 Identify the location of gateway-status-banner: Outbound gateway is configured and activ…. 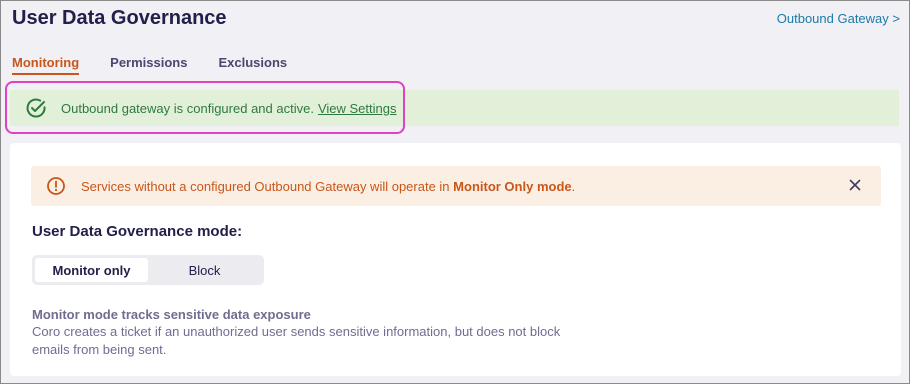
(454, 108).